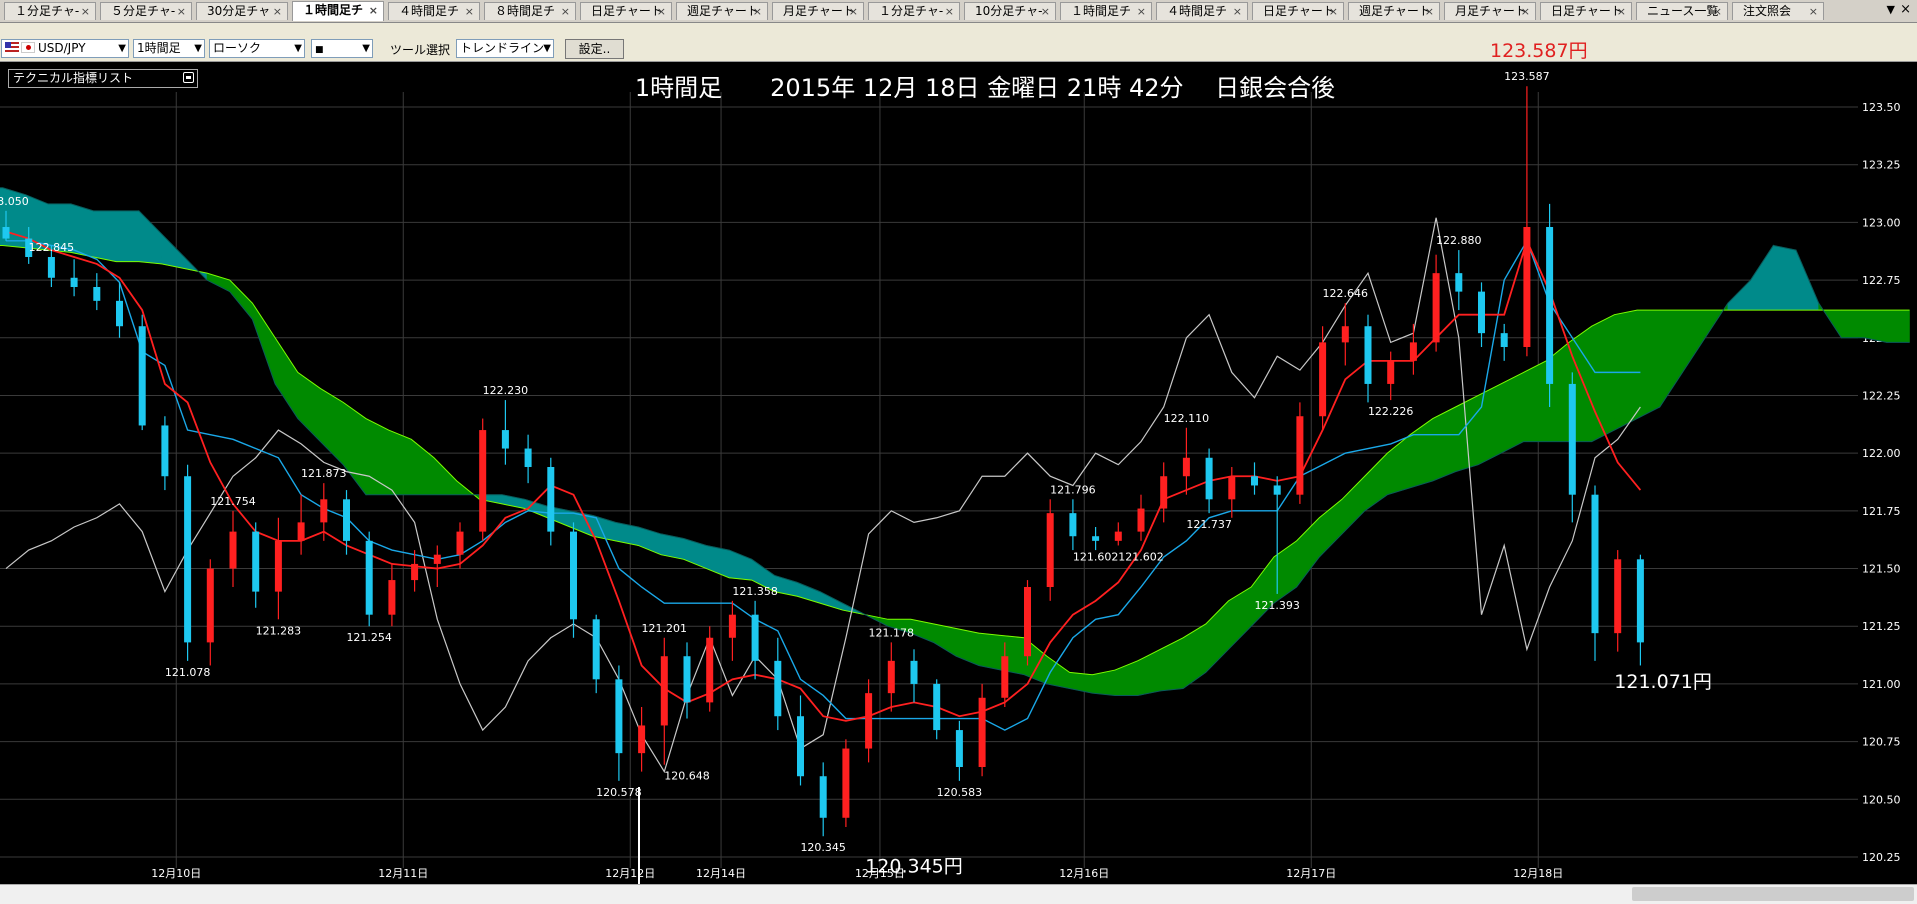  What do you see at coordinates (188, 77) in the screenshot?
I see `minimize-icon` at bounding box center [188, 77].